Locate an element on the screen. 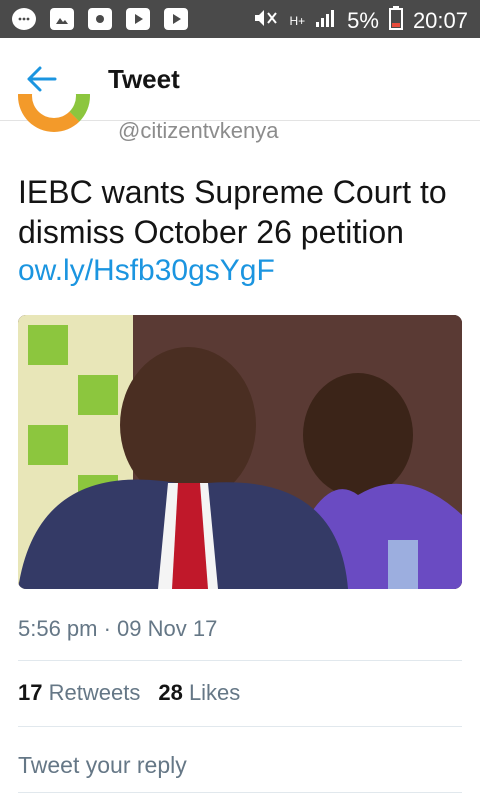 This screenshot has width=480, height=800. gallery-icon is located at coordinates (62, 19).